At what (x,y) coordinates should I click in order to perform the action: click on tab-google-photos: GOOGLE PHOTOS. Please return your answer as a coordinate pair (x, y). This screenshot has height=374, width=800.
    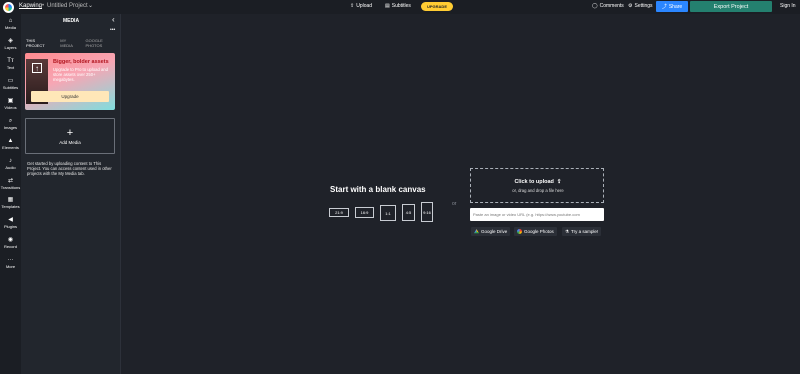
    Looking at the image, I should click on (103, 43).